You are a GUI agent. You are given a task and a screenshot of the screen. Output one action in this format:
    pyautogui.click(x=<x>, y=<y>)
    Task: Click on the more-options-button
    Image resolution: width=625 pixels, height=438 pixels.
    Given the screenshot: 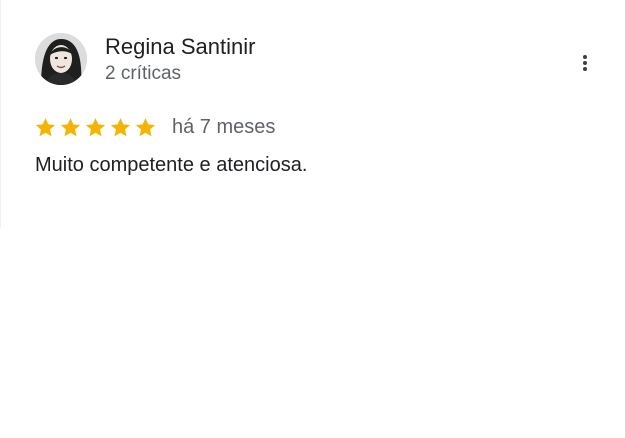 What is the action you would take?
    pyautogui.click(x=585, y=63)
    